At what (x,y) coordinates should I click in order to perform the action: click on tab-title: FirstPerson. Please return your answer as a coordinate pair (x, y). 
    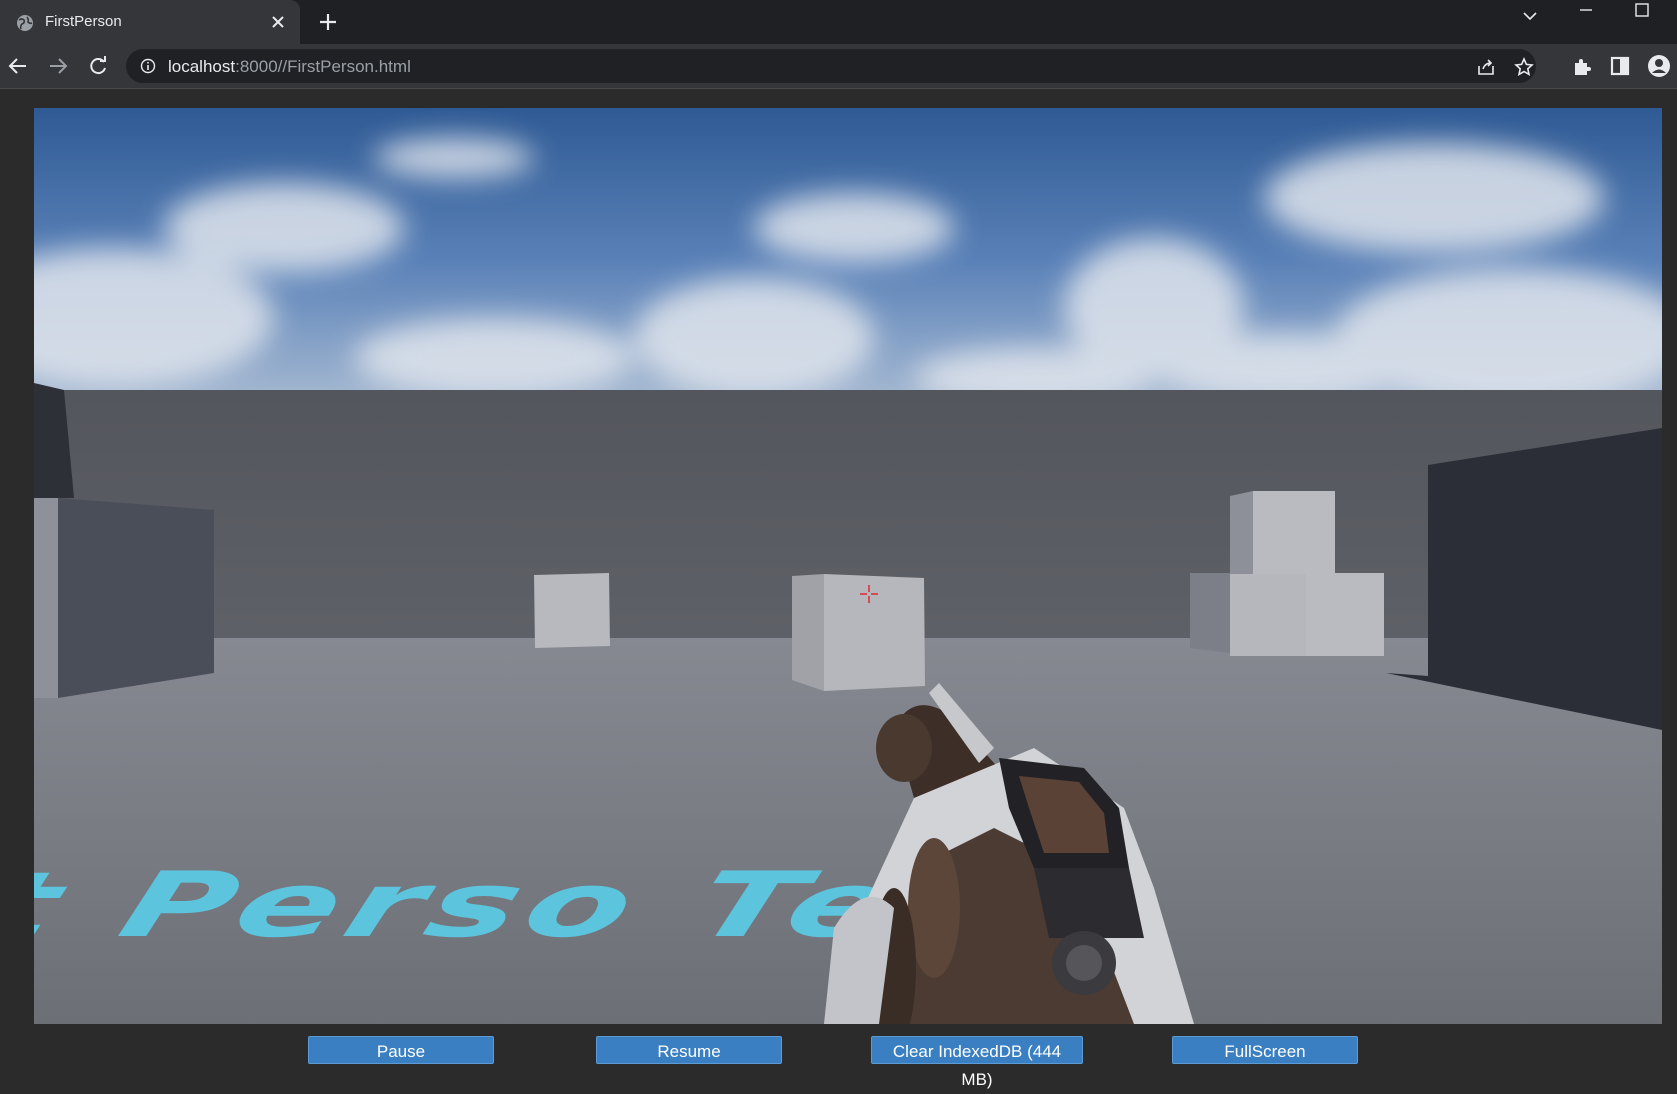
    Looking at the image, I should click on (83, 21).